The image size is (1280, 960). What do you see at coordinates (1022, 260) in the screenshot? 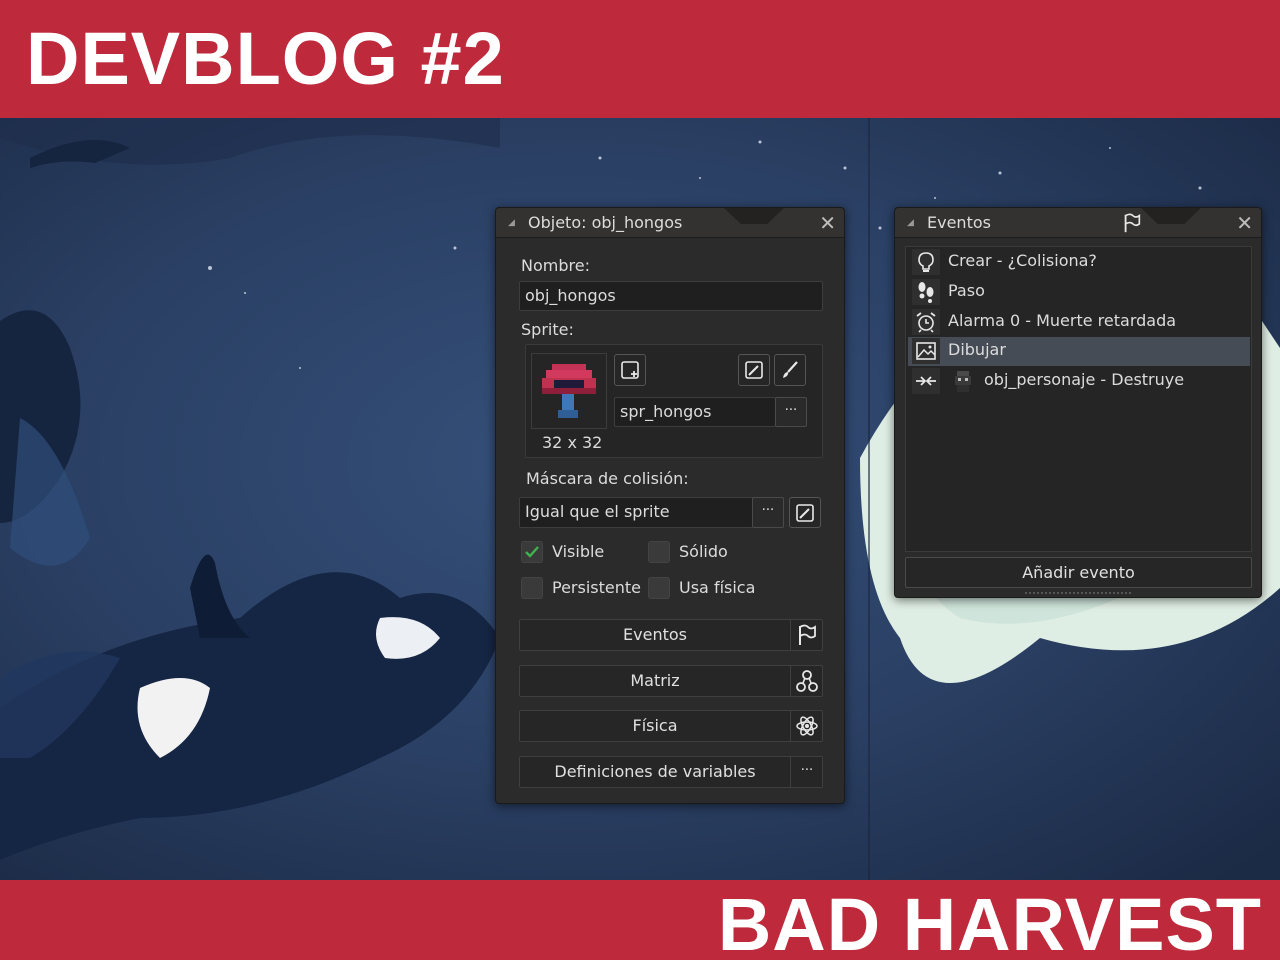
I see `event-label: Crear - ¿Colisiona?` at bounding box center [1022, 260].